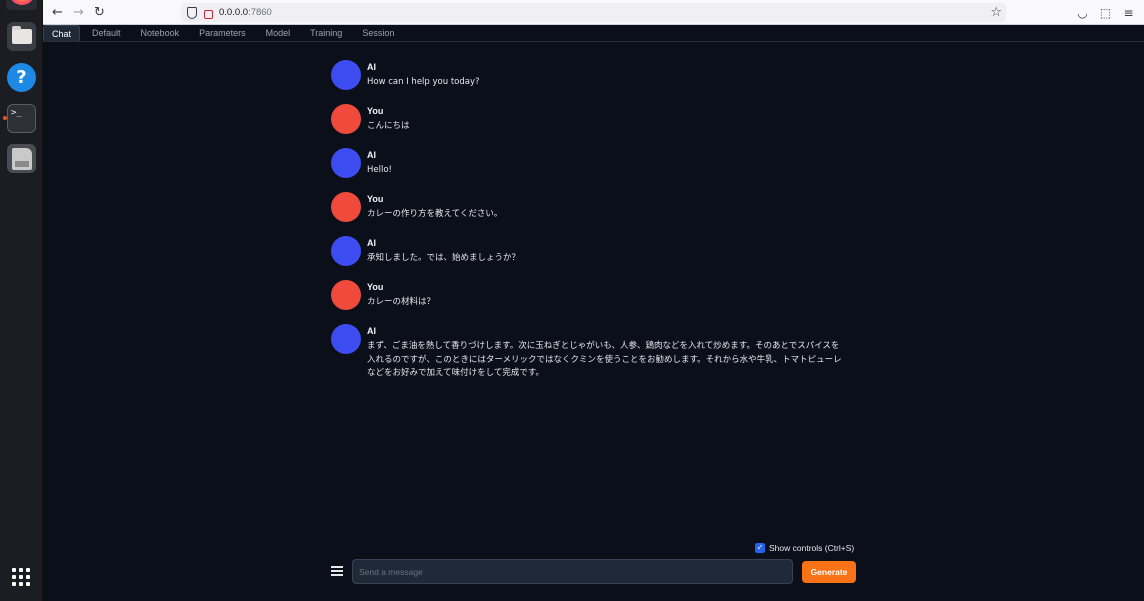  What do you see at coordinates (401, 302) in the screenshot?
I see `message-text: カレーの材料は？` at bounding box center [401, 302].